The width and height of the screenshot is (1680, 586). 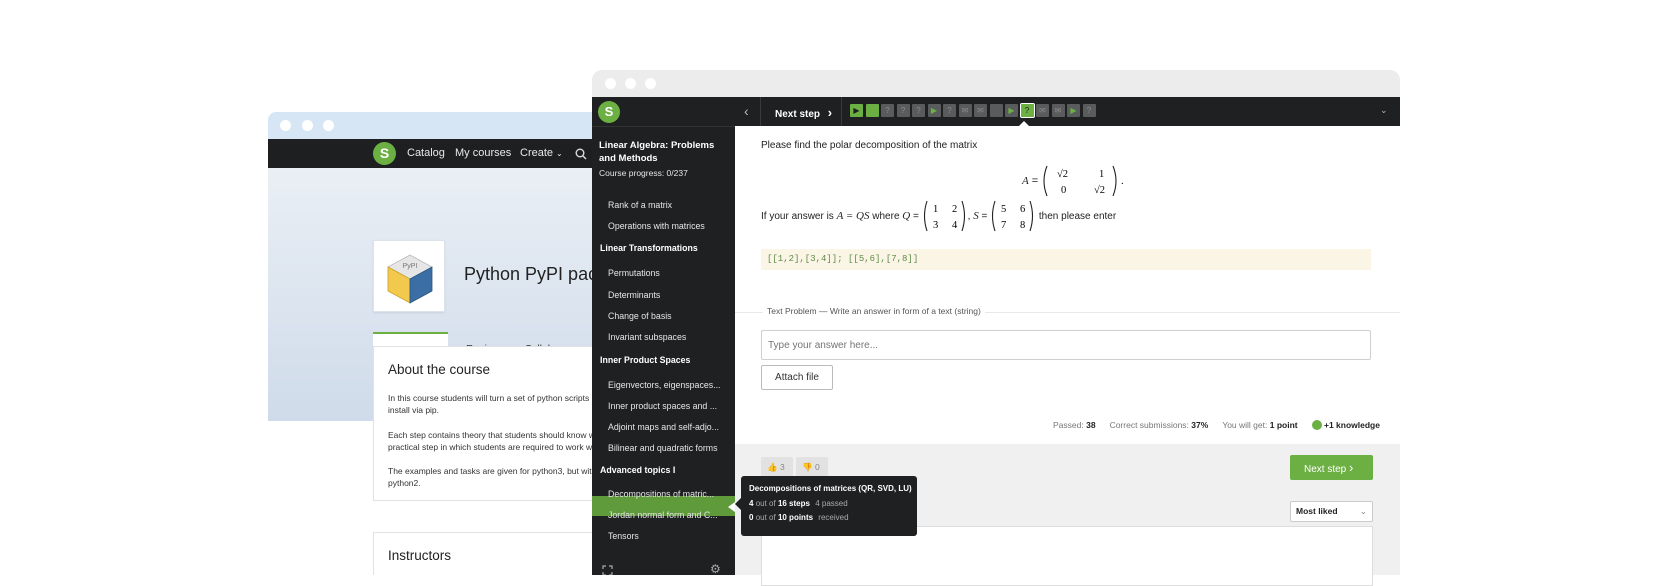 I want to click on sidebar-lesson-item: Change of basis, so click(x=667, y=316).